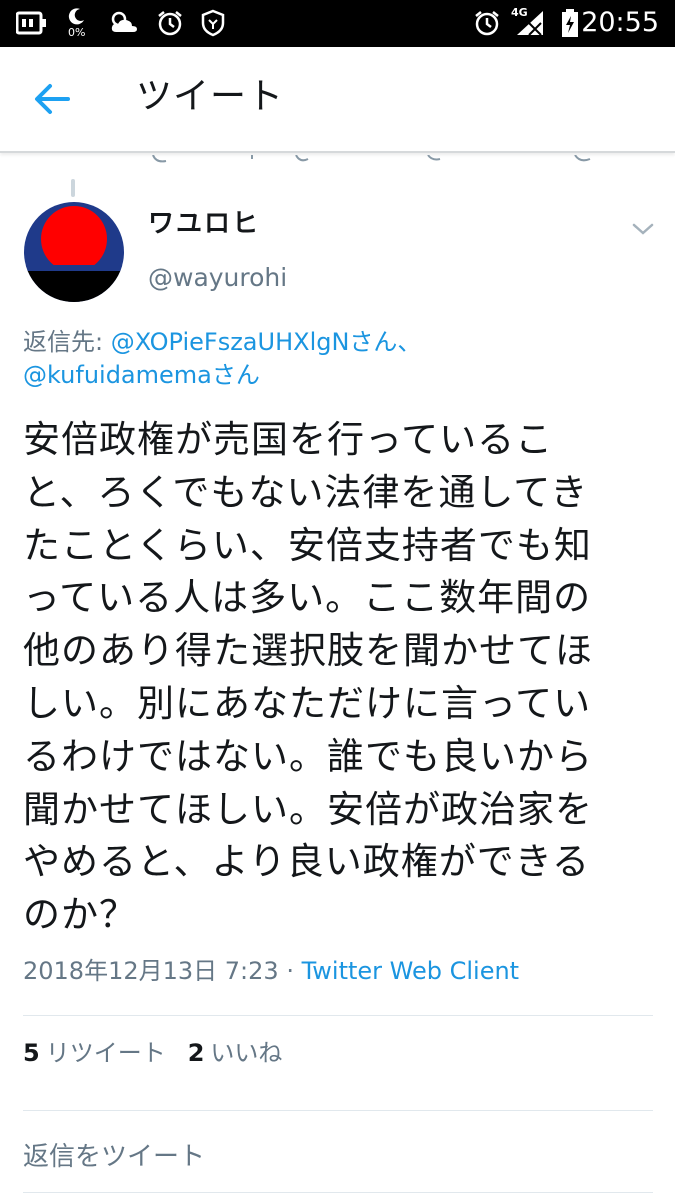  I want to click on shield-icon, so click(213, 23).